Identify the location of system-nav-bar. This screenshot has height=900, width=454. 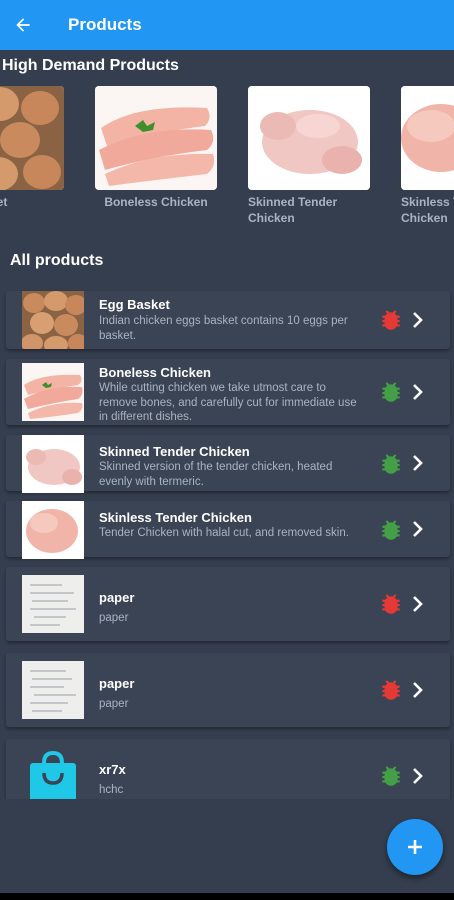
(227, 896).